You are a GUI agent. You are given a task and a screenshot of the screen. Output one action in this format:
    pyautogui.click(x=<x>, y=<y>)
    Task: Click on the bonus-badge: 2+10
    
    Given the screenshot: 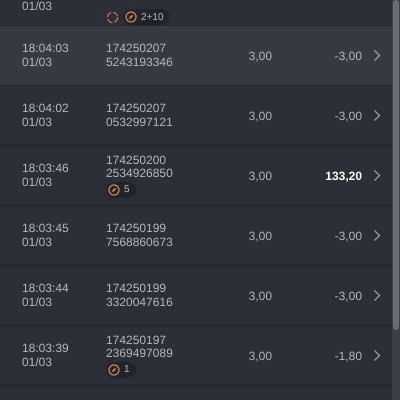 What is the action you would take?
    pyautogui.click(x=146, y=17)
    